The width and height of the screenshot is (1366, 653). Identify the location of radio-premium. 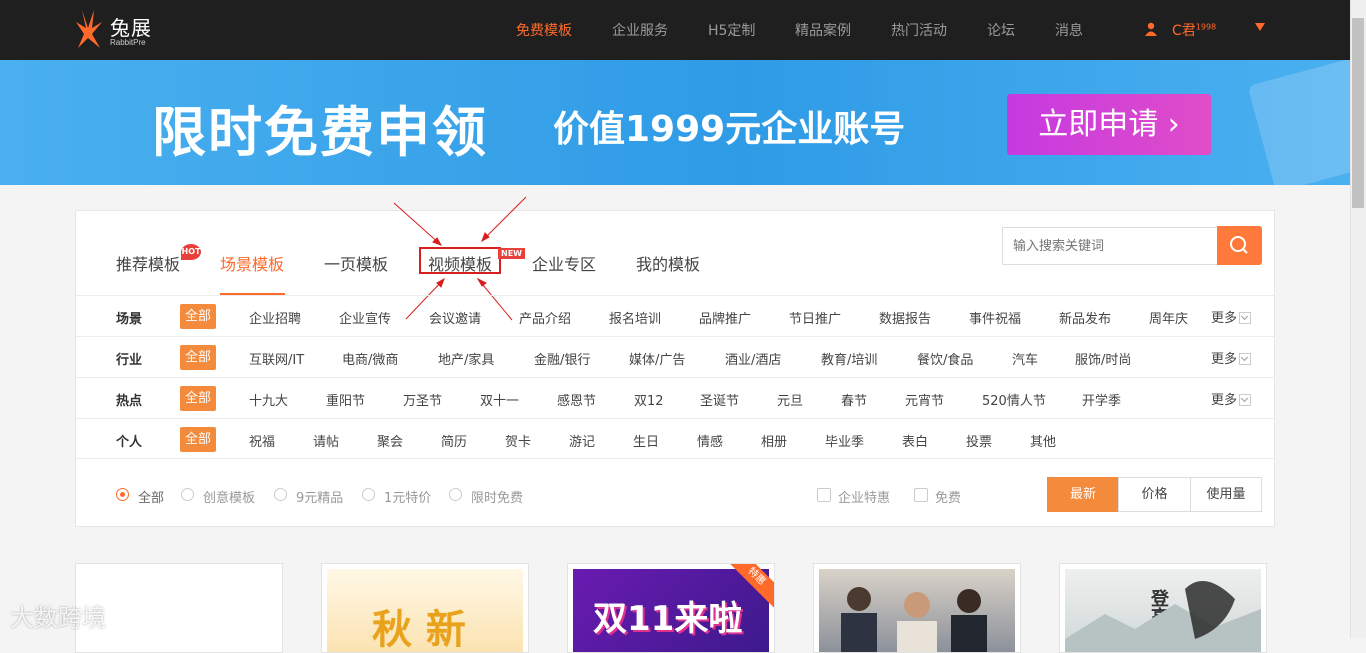
(280, 494).